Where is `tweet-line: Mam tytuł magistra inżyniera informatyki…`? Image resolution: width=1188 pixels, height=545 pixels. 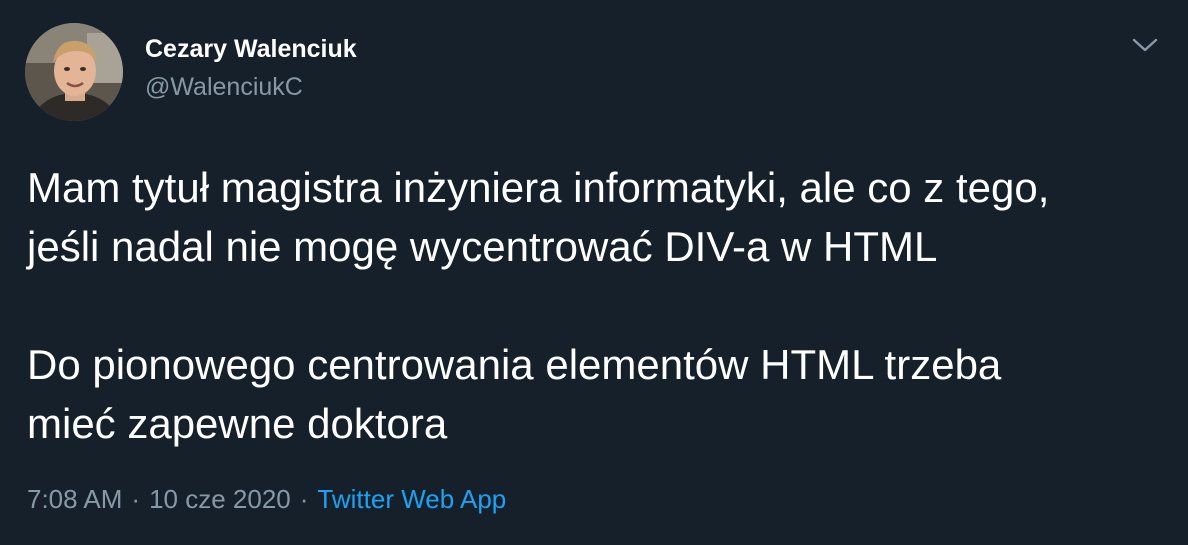
tweet-line: Mam tytuł magistra inżyniera informatyki… is located at coordinates (538, 187).